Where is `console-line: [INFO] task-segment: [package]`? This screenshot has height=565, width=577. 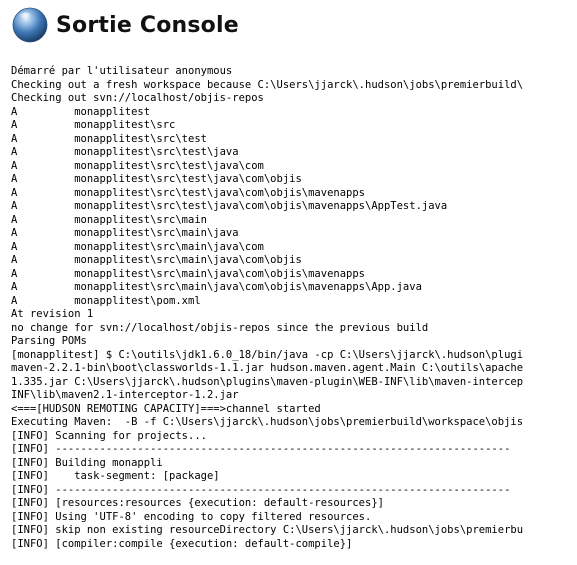
console-line: [INFO] task-segment: [package] is located at coordinates (115, 476).